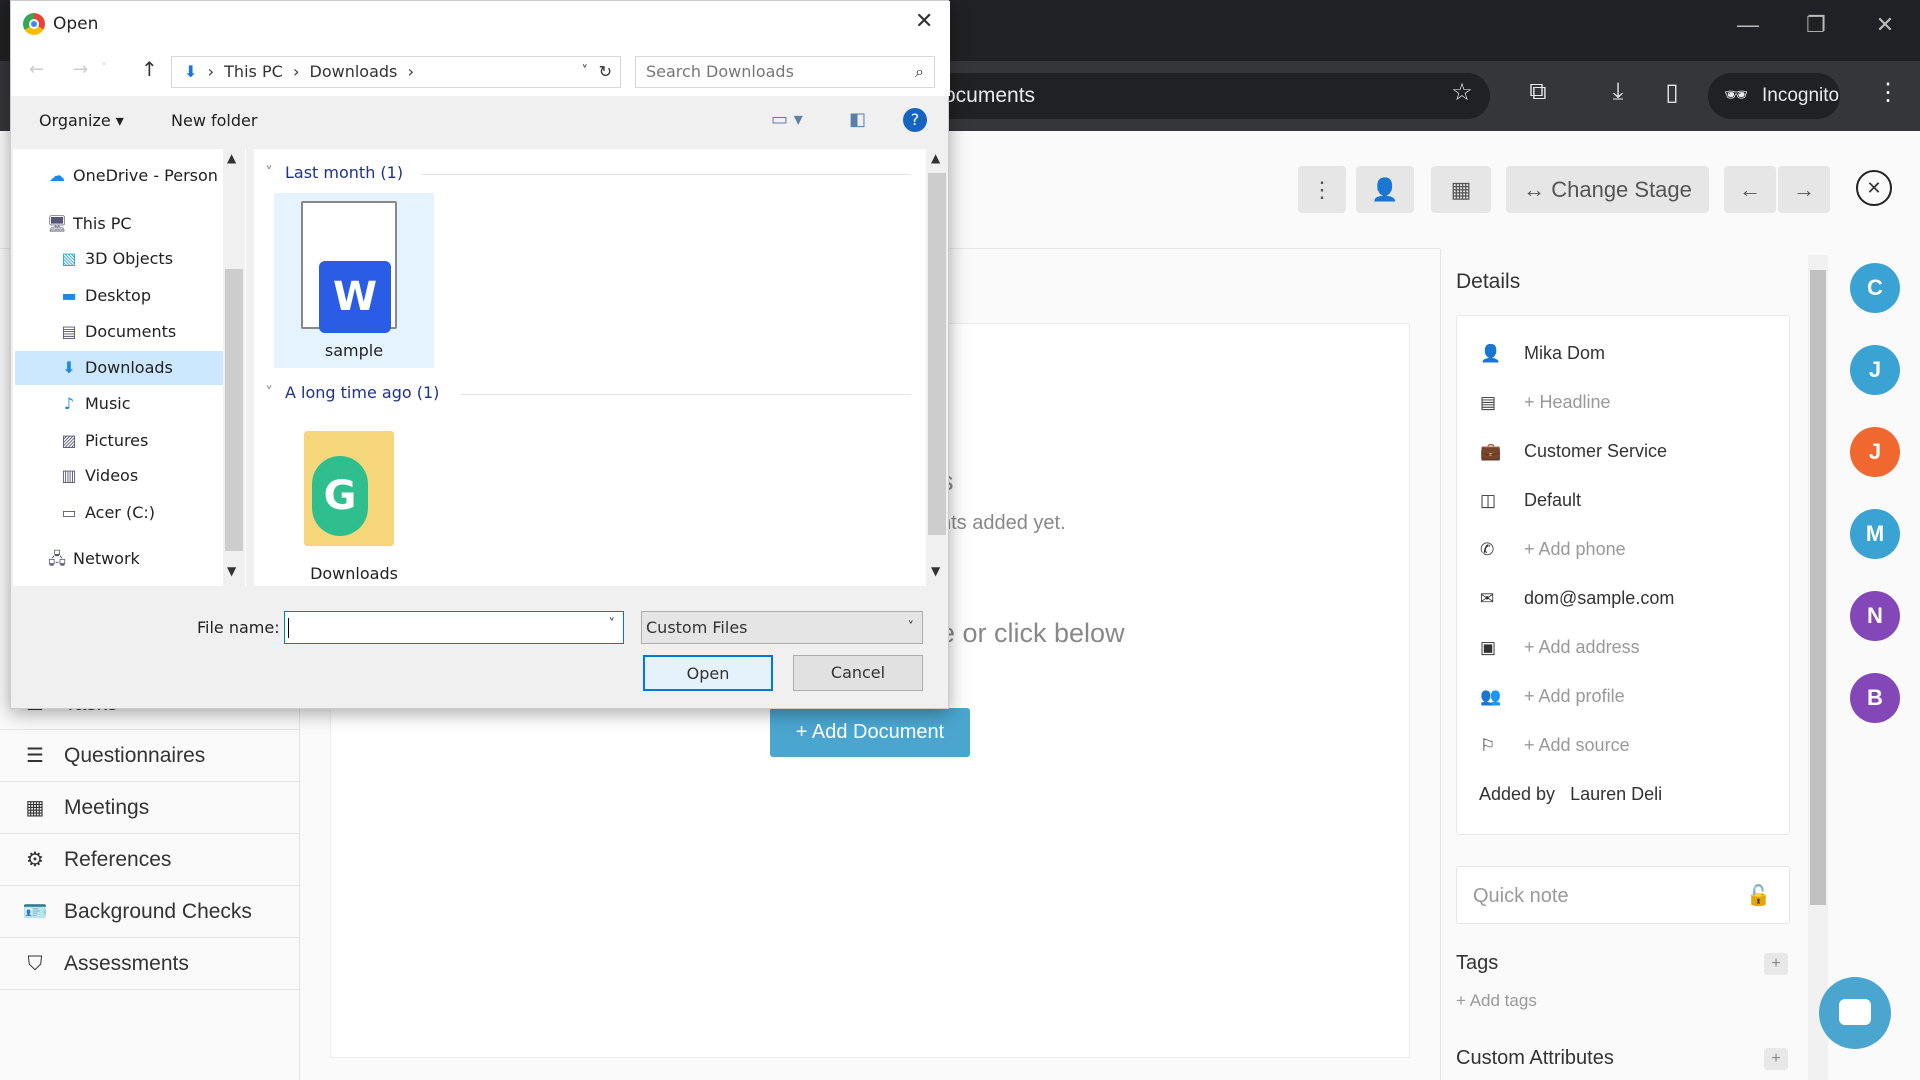  What do you see at coordinates (104, 68) in the screenshot?
I see `recent-dropdown-icon: ˅` at bounding box center [104, 68].